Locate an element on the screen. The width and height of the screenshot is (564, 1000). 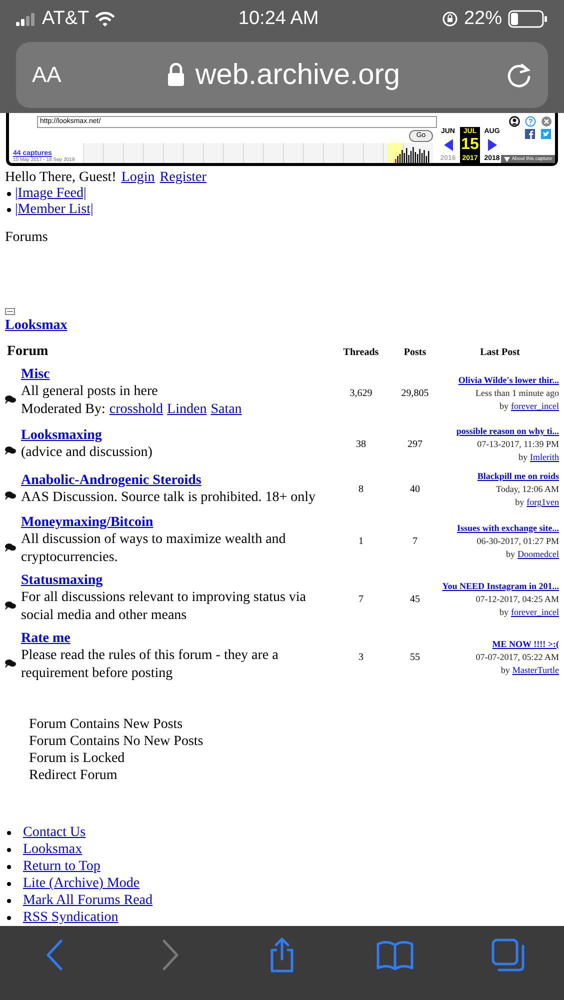
moderators-label: Moderated By: is located at coordinates (63, 410).